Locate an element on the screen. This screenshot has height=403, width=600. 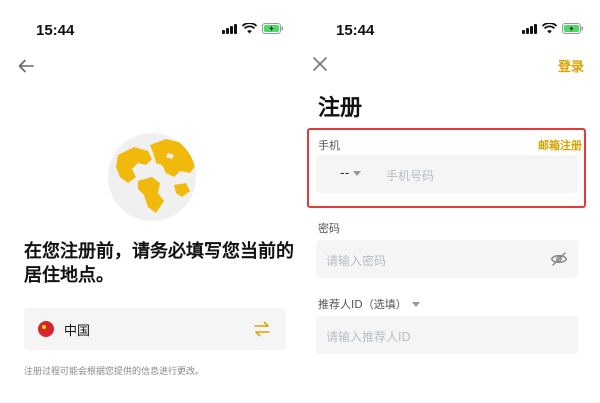
password-label: 密码 is located at coordinates (329, 228).